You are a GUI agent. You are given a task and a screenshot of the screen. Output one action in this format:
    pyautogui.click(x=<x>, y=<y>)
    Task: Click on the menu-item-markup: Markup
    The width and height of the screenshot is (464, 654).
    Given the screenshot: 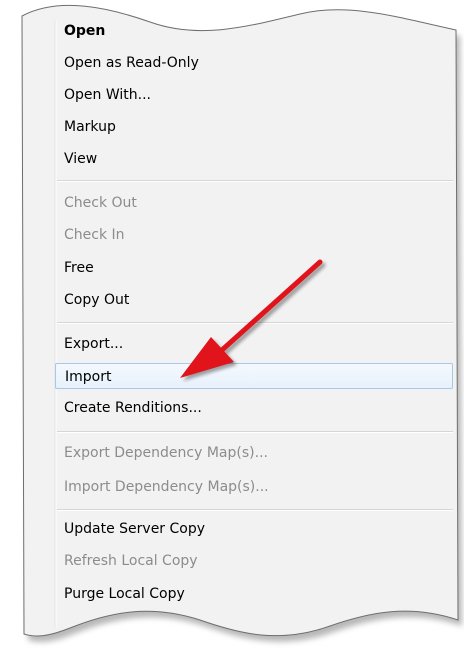 What is the action you would take?
    pyautogui.click(x=254, y=127)
    